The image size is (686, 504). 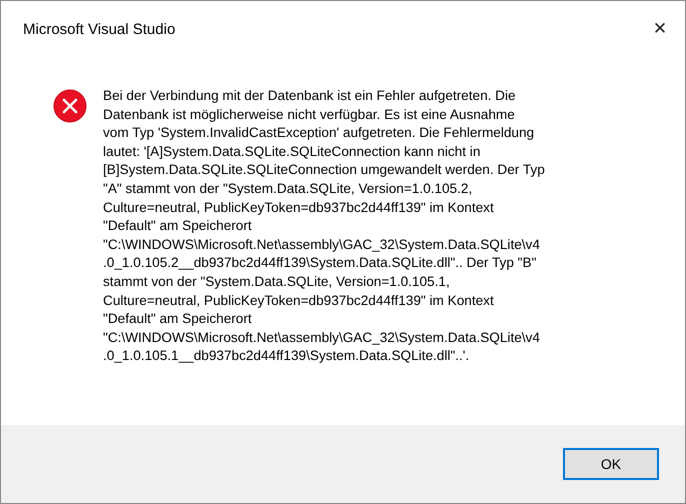 I want to click on ok-button: OK, so click(x=611, y=464).